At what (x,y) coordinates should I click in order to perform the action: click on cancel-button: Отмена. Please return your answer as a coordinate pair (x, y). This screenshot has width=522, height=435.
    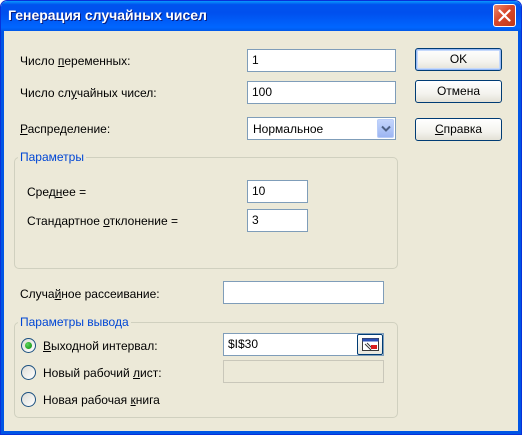
    Looking at the image, I should click on (458, 91).